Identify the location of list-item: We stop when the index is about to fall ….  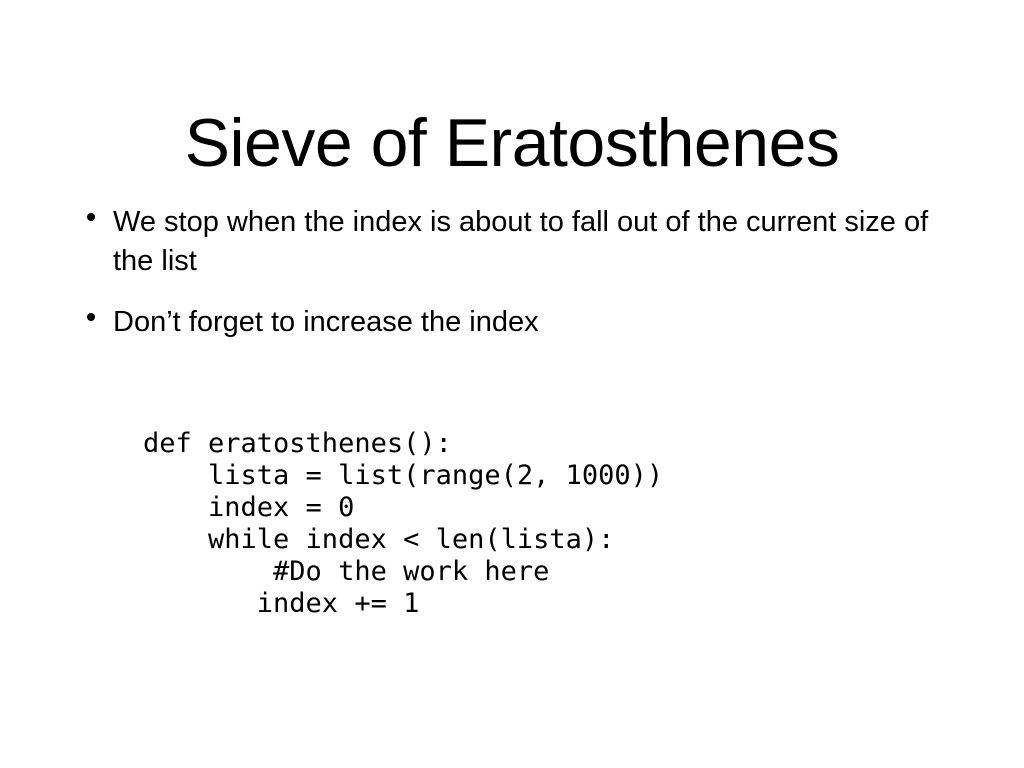
(514, 242).